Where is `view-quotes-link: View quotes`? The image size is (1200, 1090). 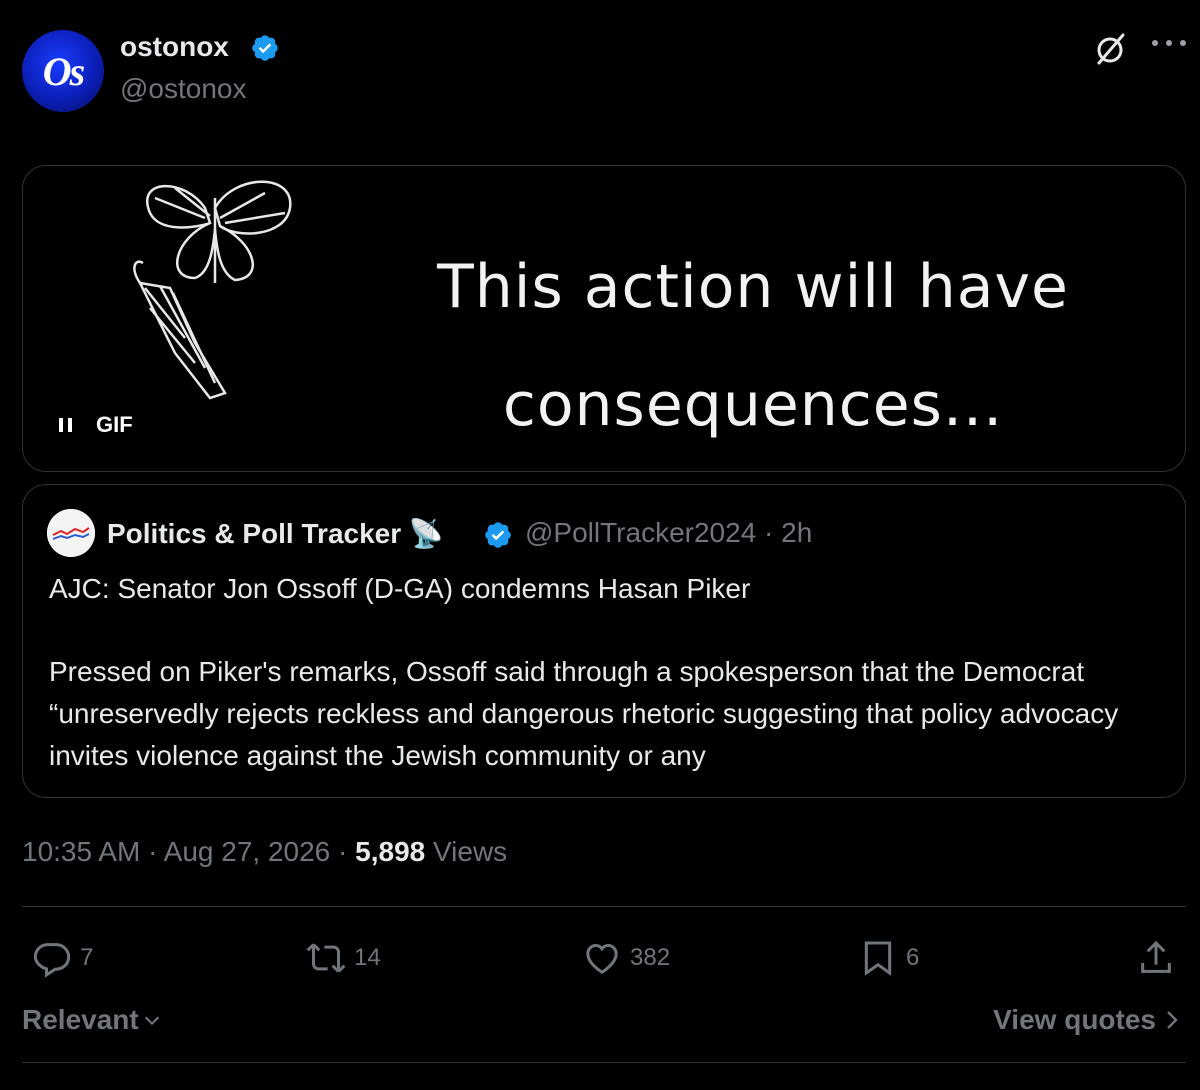
view-quotes-link: View quotes is located at coordinates (1086, 1020).